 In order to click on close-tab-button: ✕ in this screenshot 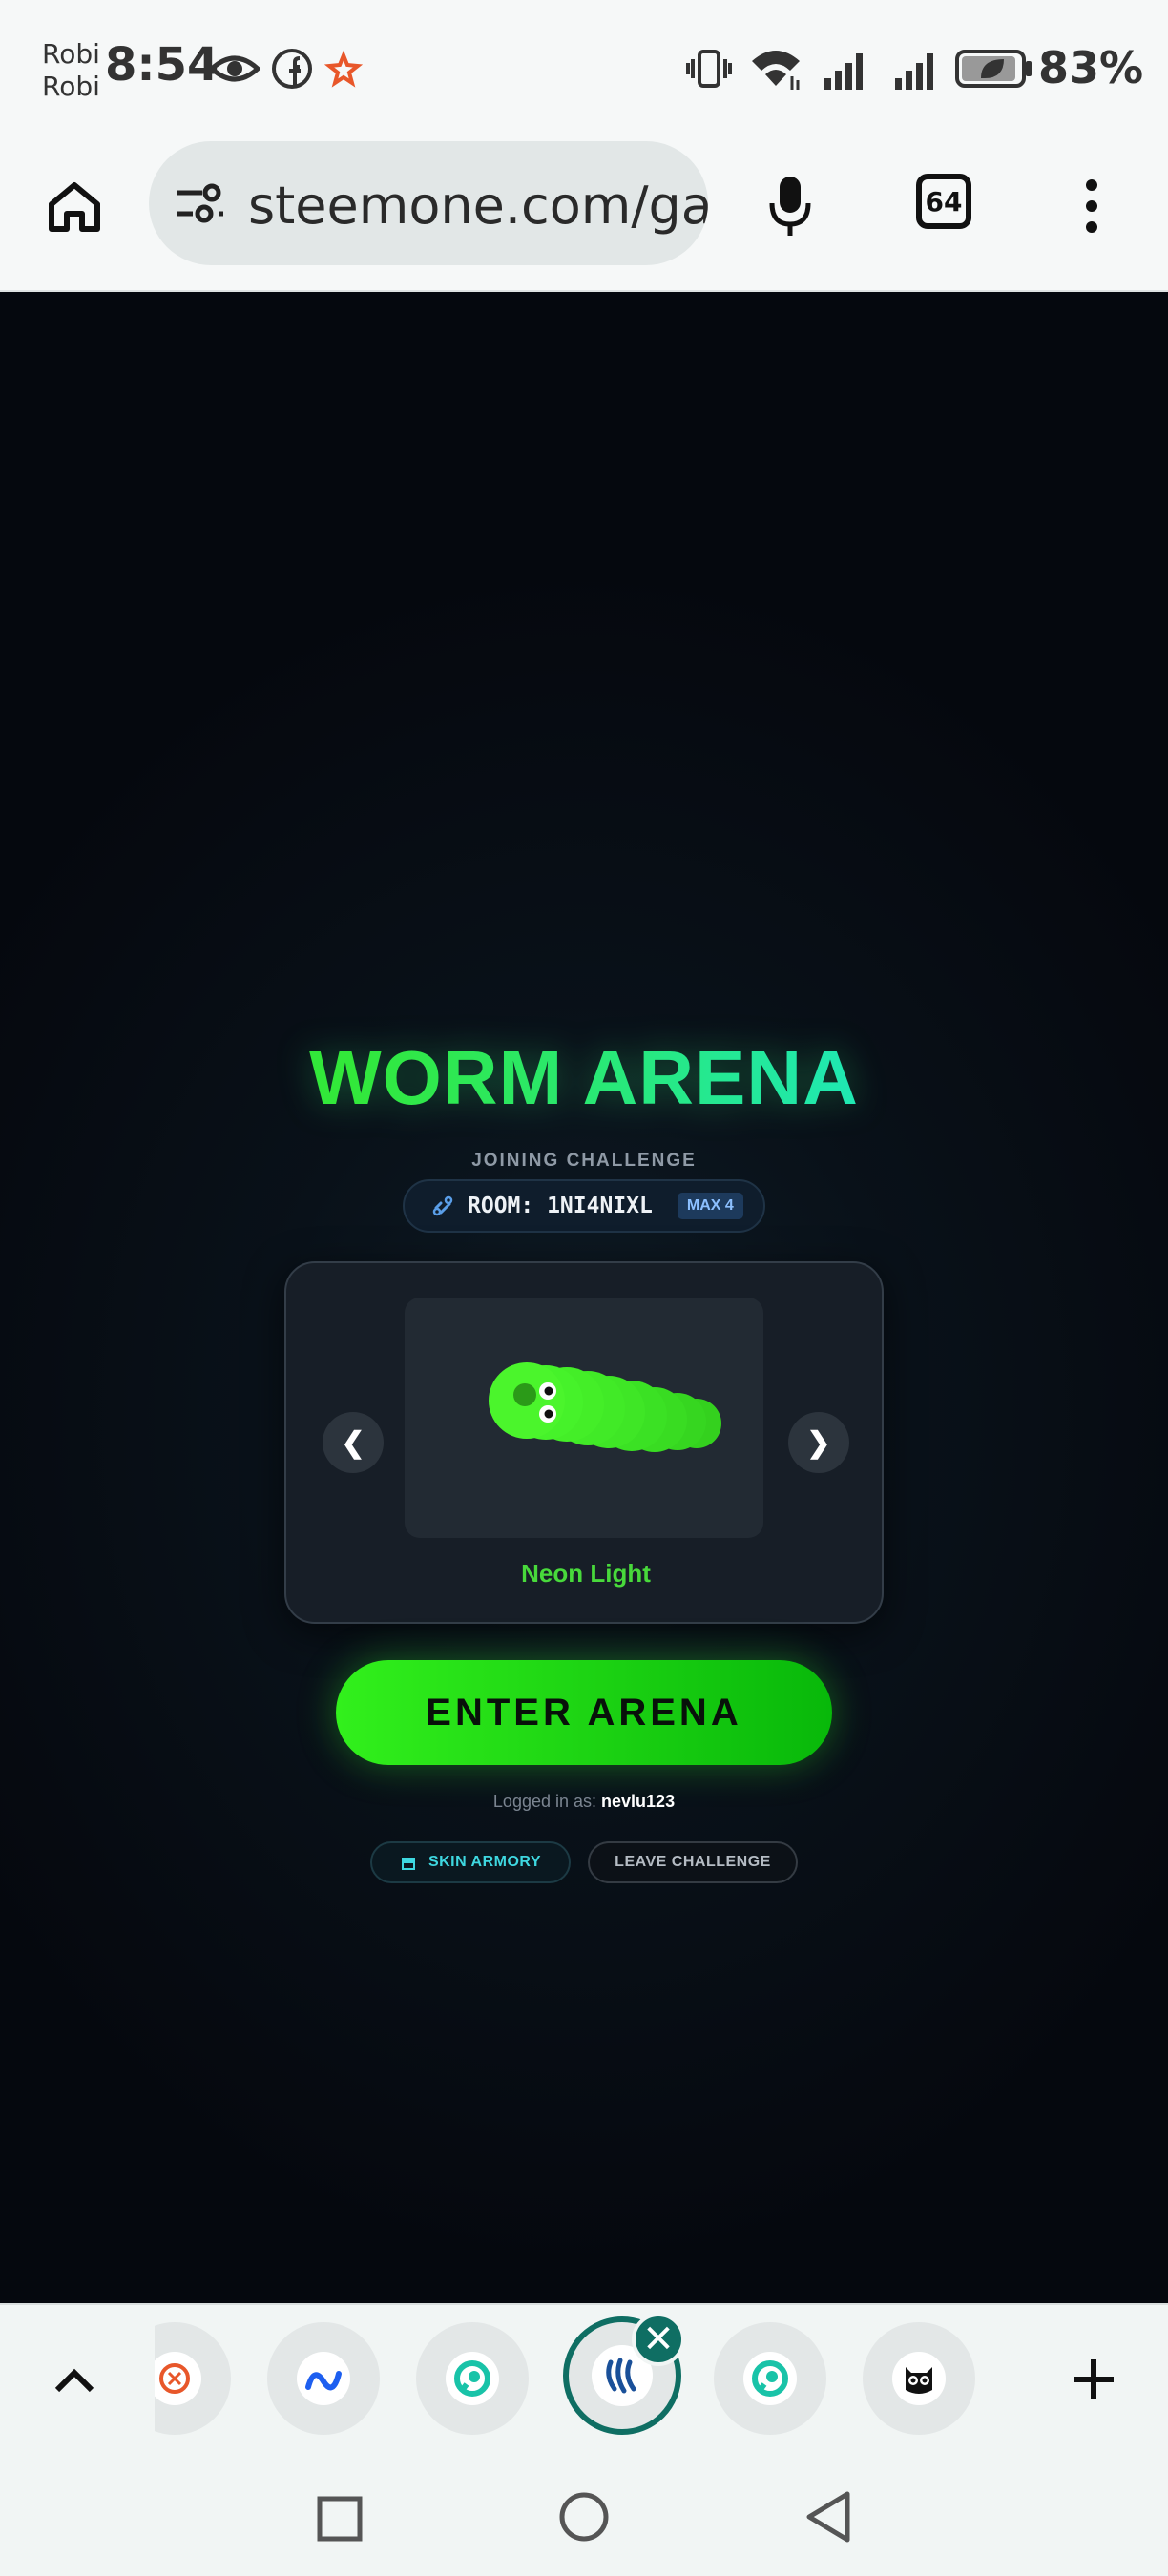, I will do `click(658, 2339)`.